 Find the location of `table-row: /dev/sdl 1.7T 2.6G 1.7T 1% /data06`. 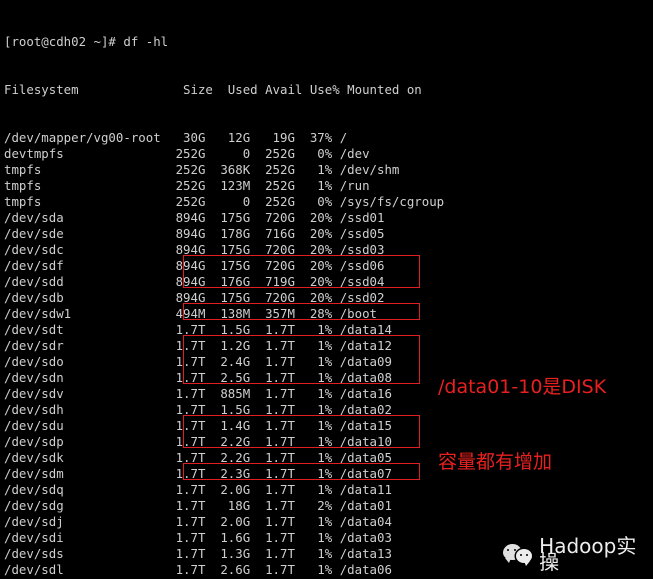

table-row: /dev/sdl 1.7T 2.6G 1.7T 1% /data06 is located at coordinates (198, 569).